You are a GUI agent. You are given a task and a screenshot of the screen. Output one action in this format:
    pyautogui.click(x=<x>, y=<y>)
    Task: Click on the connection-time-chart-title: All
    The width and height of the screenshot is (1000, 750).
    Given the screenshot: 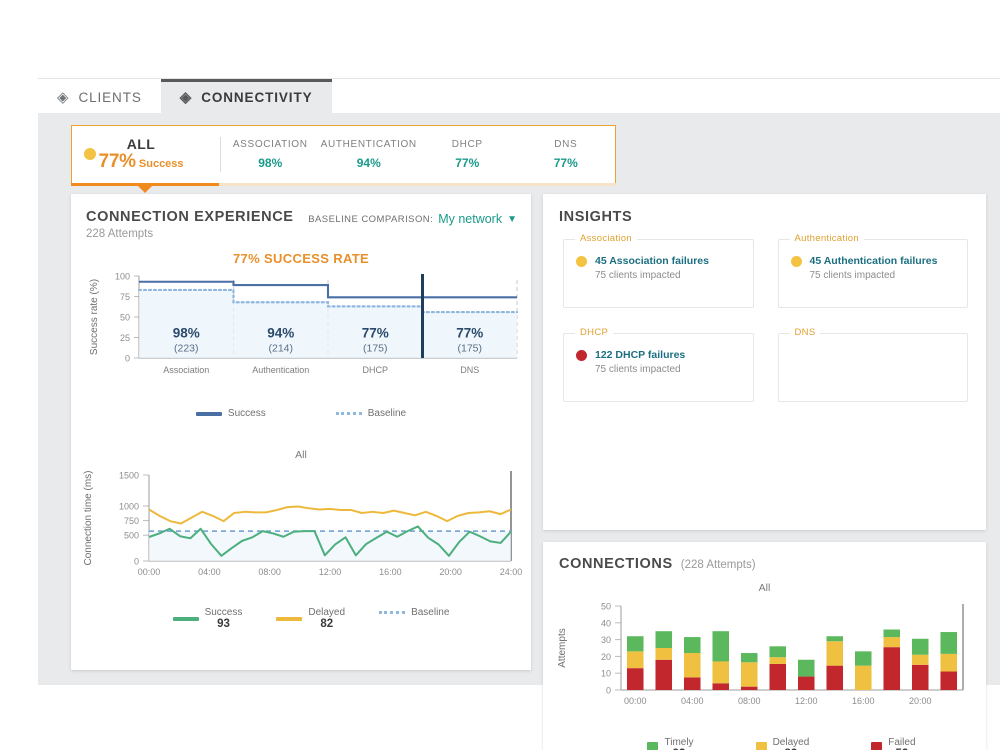 What is the action you would take?
    pyautogui.click(x=301, y=455)
    